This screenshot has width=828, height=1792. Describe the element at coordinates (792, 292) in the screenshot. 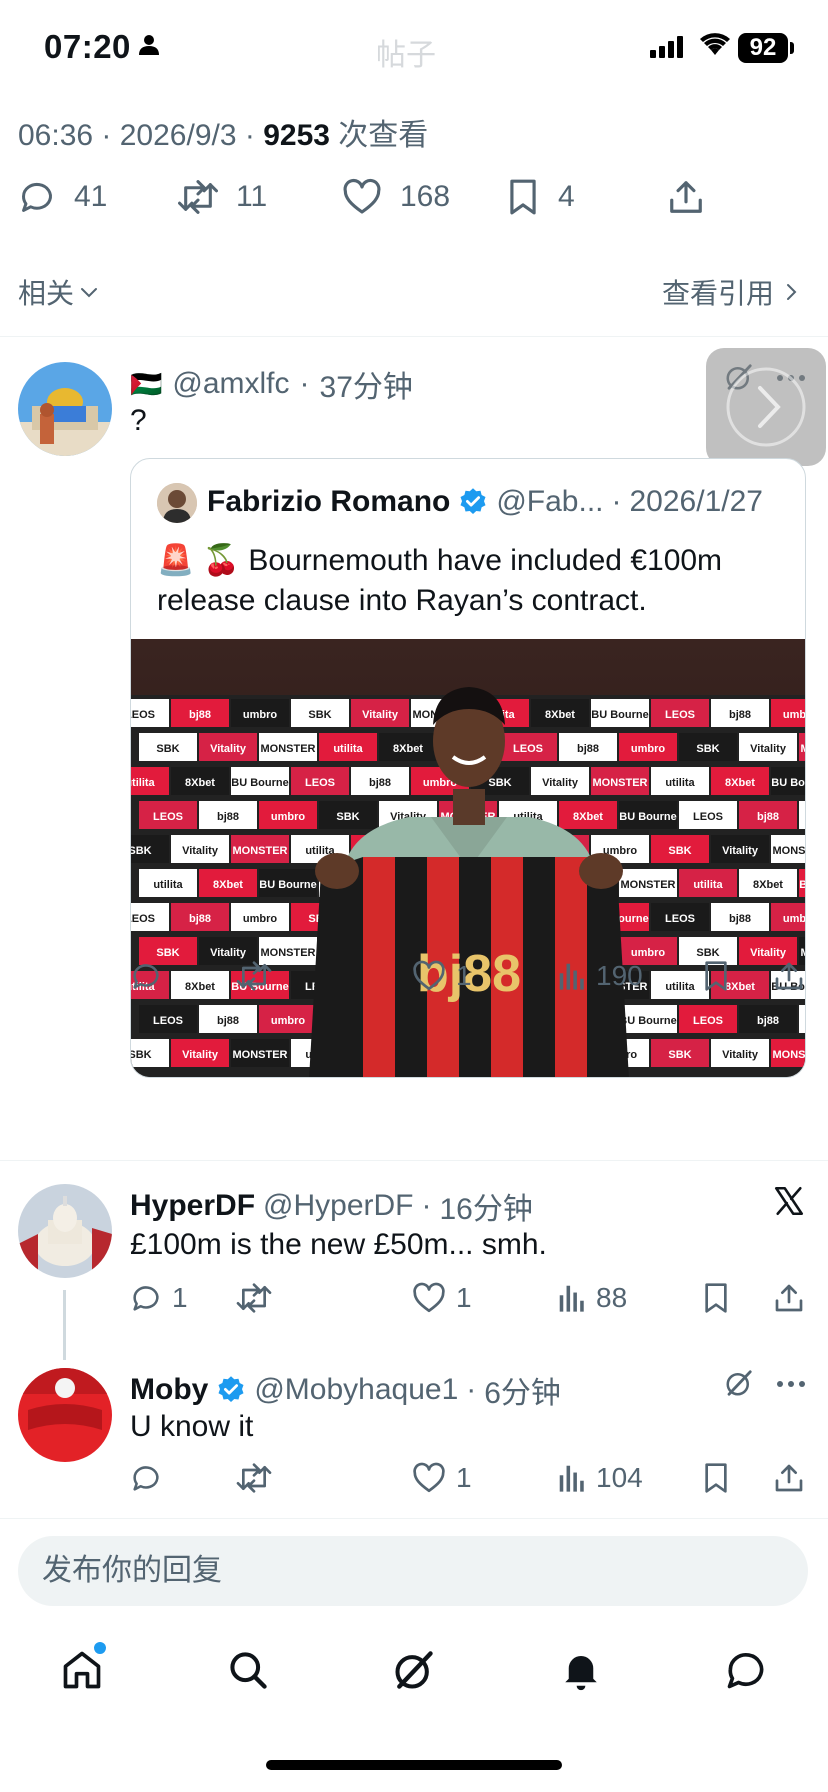

I see `chevron-right-icon` at that location.